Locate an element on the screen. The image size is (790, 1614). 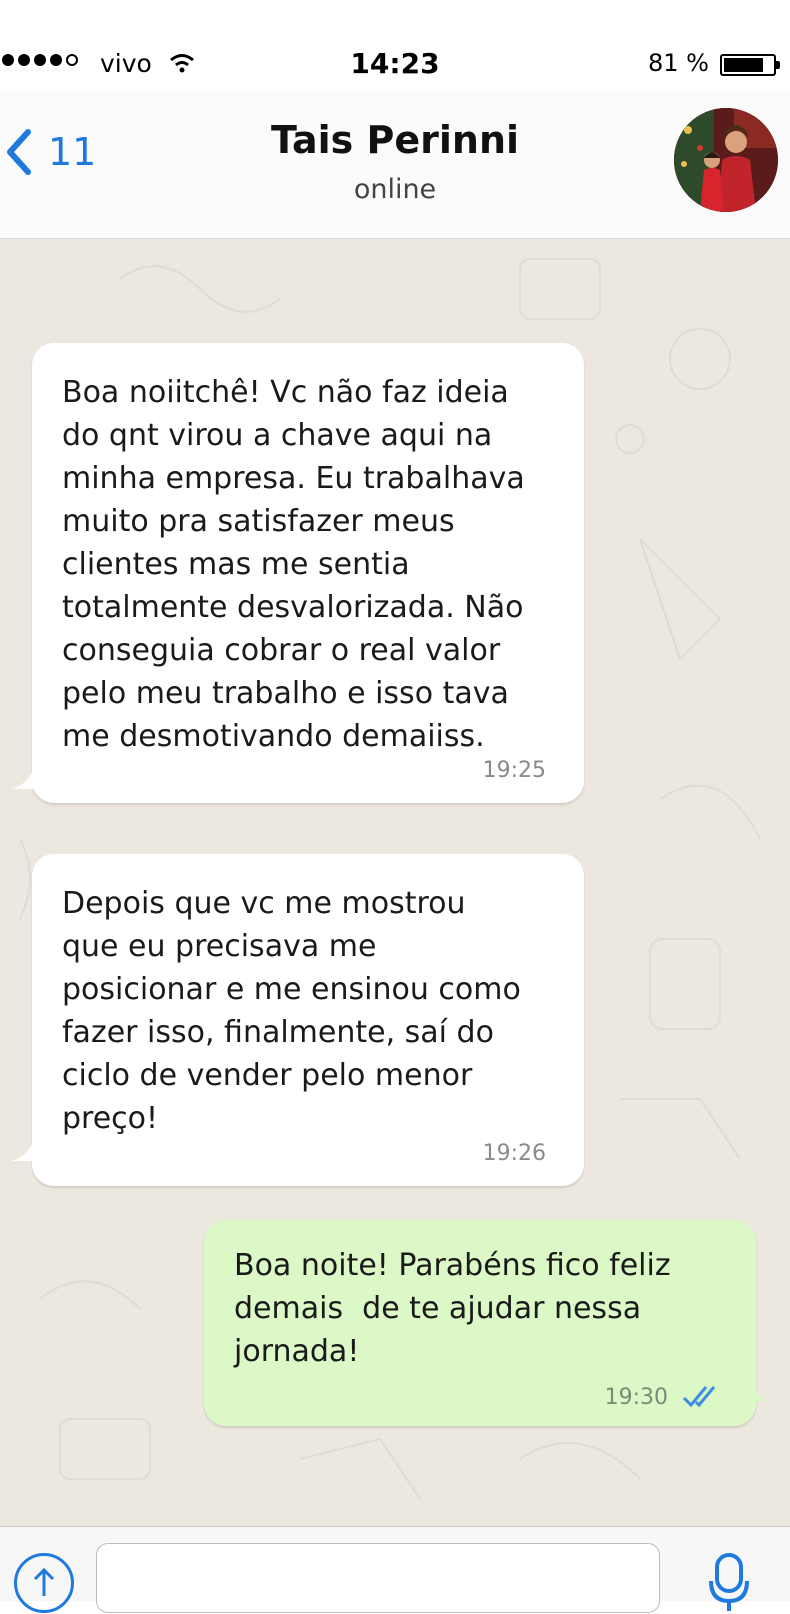
double-check-icon is located at coordinates (699, 1397).